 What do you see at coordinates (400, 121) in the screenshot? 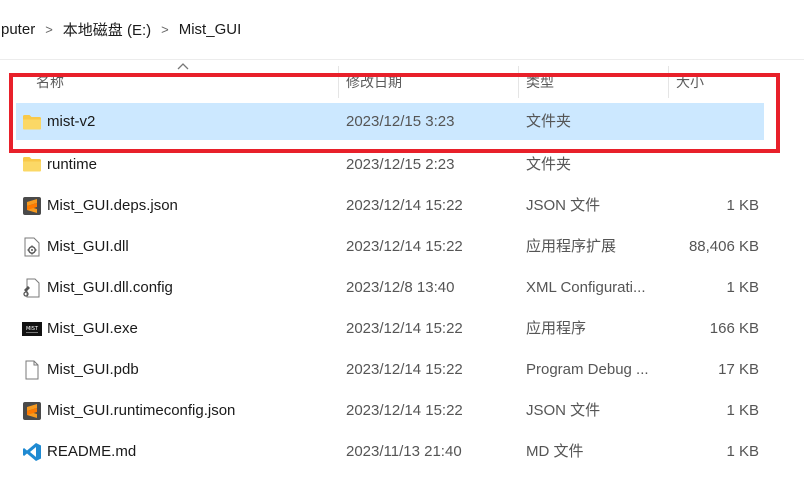
I see `file-date: 2023/12/15 3:23` at bounding box center [400, 121].